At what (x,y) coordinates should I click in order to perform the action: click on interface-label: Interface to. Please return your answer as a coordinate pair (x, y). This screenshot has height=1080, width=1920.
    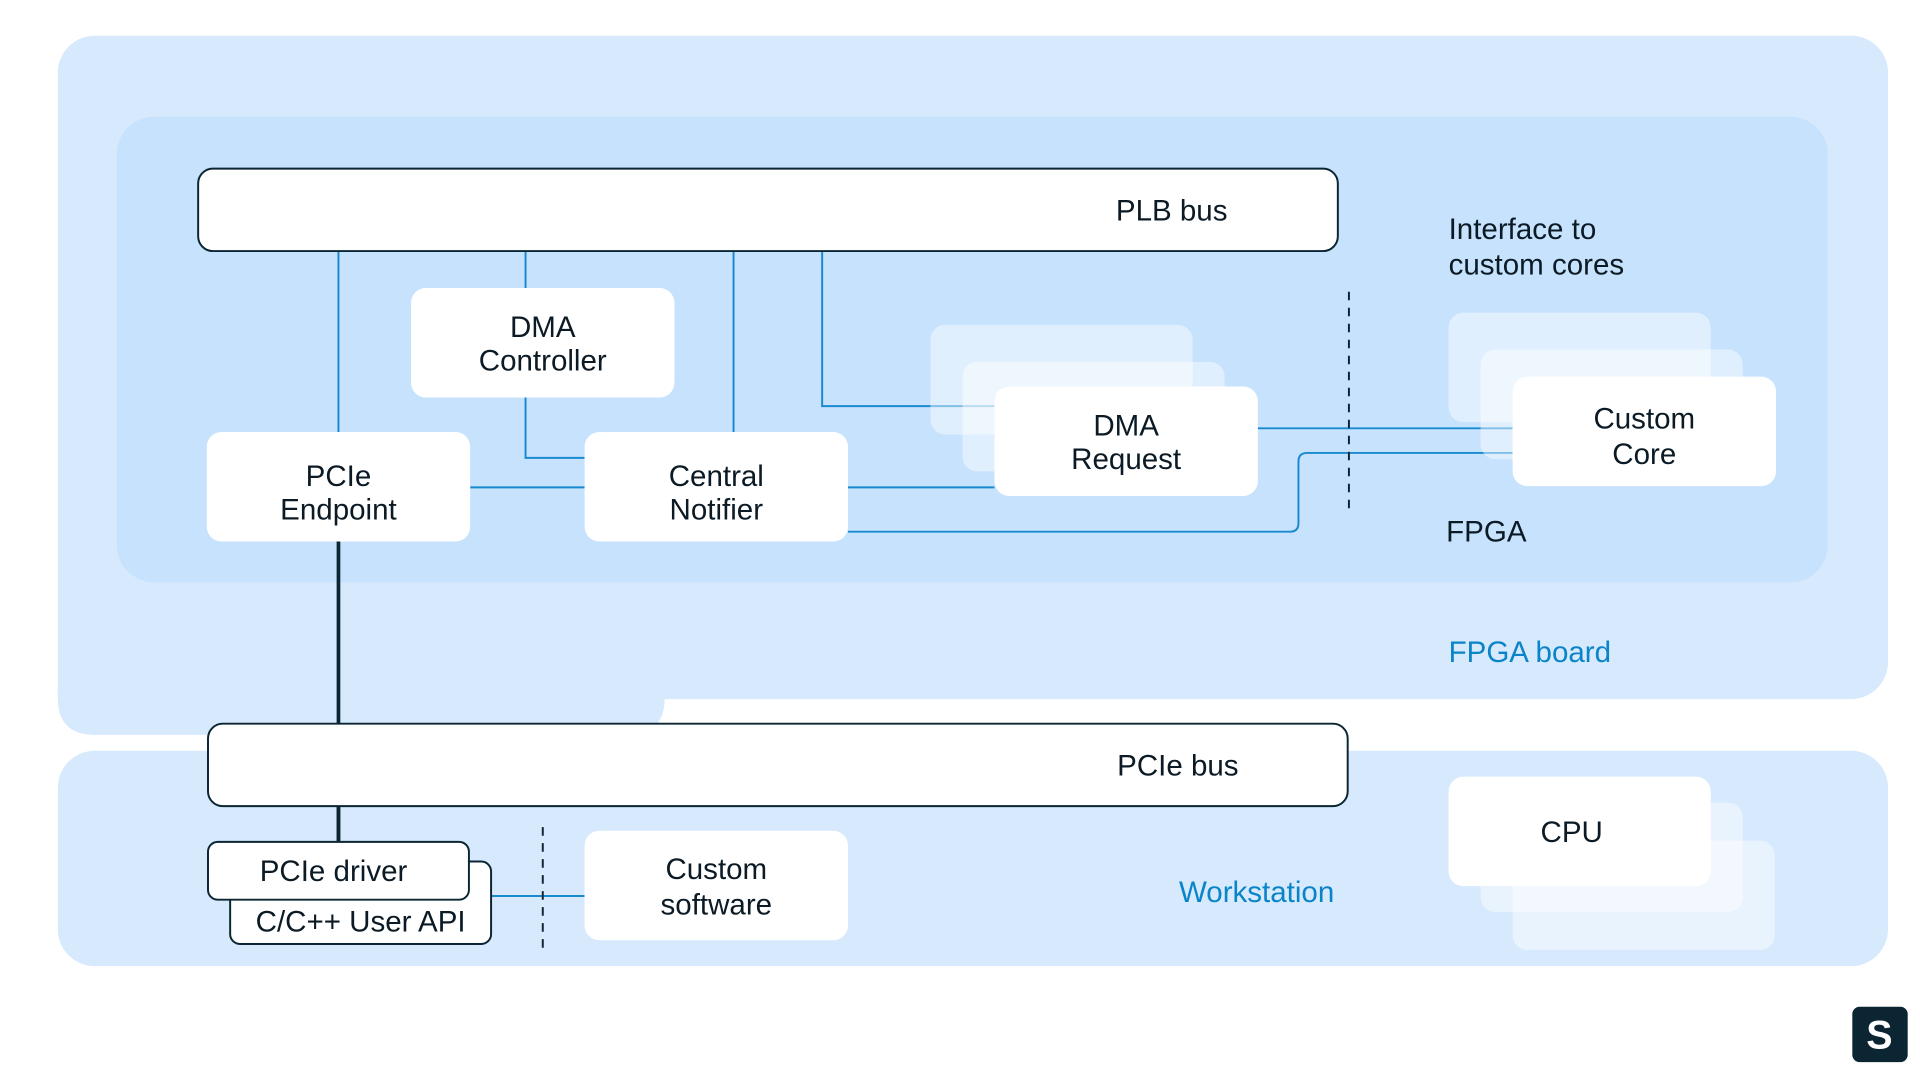
    Looking at the image, I should click on (1523, 229).